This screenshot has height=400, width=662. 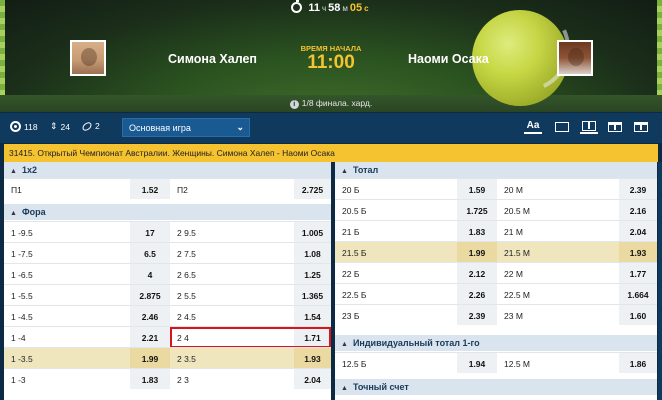 I want to click on timer-minutes: 58, so click(x=334, y=8).